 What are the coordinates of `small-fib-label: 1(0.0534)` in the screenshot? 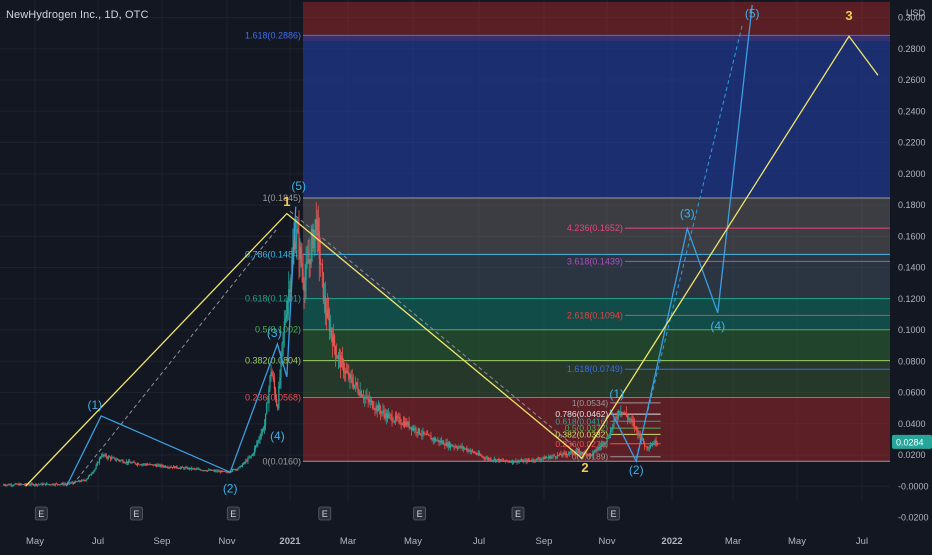 It's located at (590, 403).